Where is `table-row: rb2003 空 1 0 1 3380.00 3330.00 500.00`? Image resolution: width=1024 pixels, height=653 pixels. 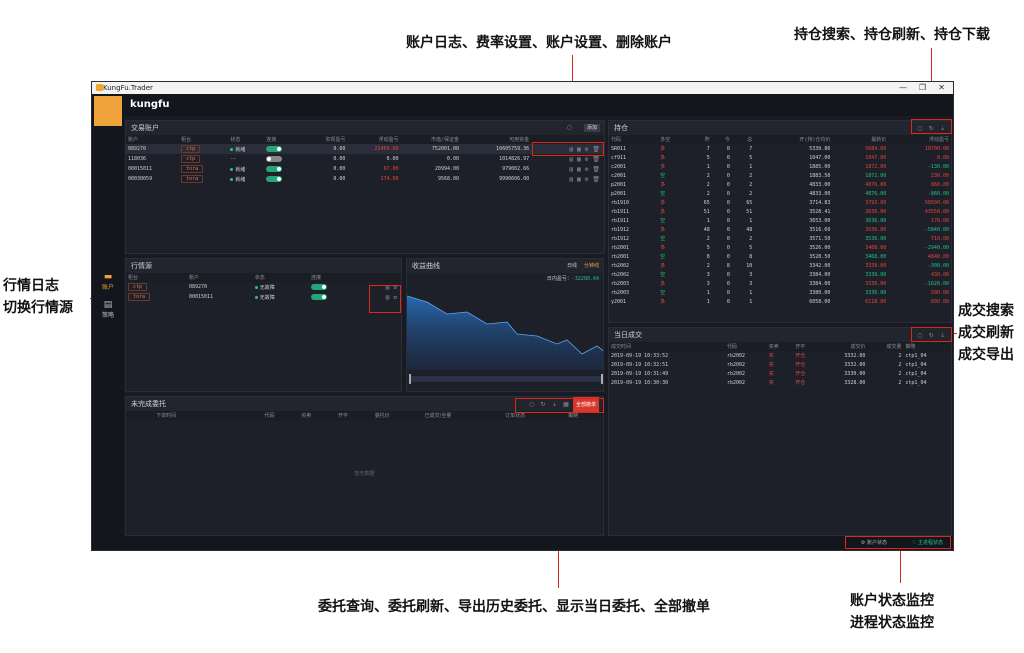
table-row: rb2003 空 1 0 1 3380.00 3330.00 500.00 is located at coordinates (780, 292).